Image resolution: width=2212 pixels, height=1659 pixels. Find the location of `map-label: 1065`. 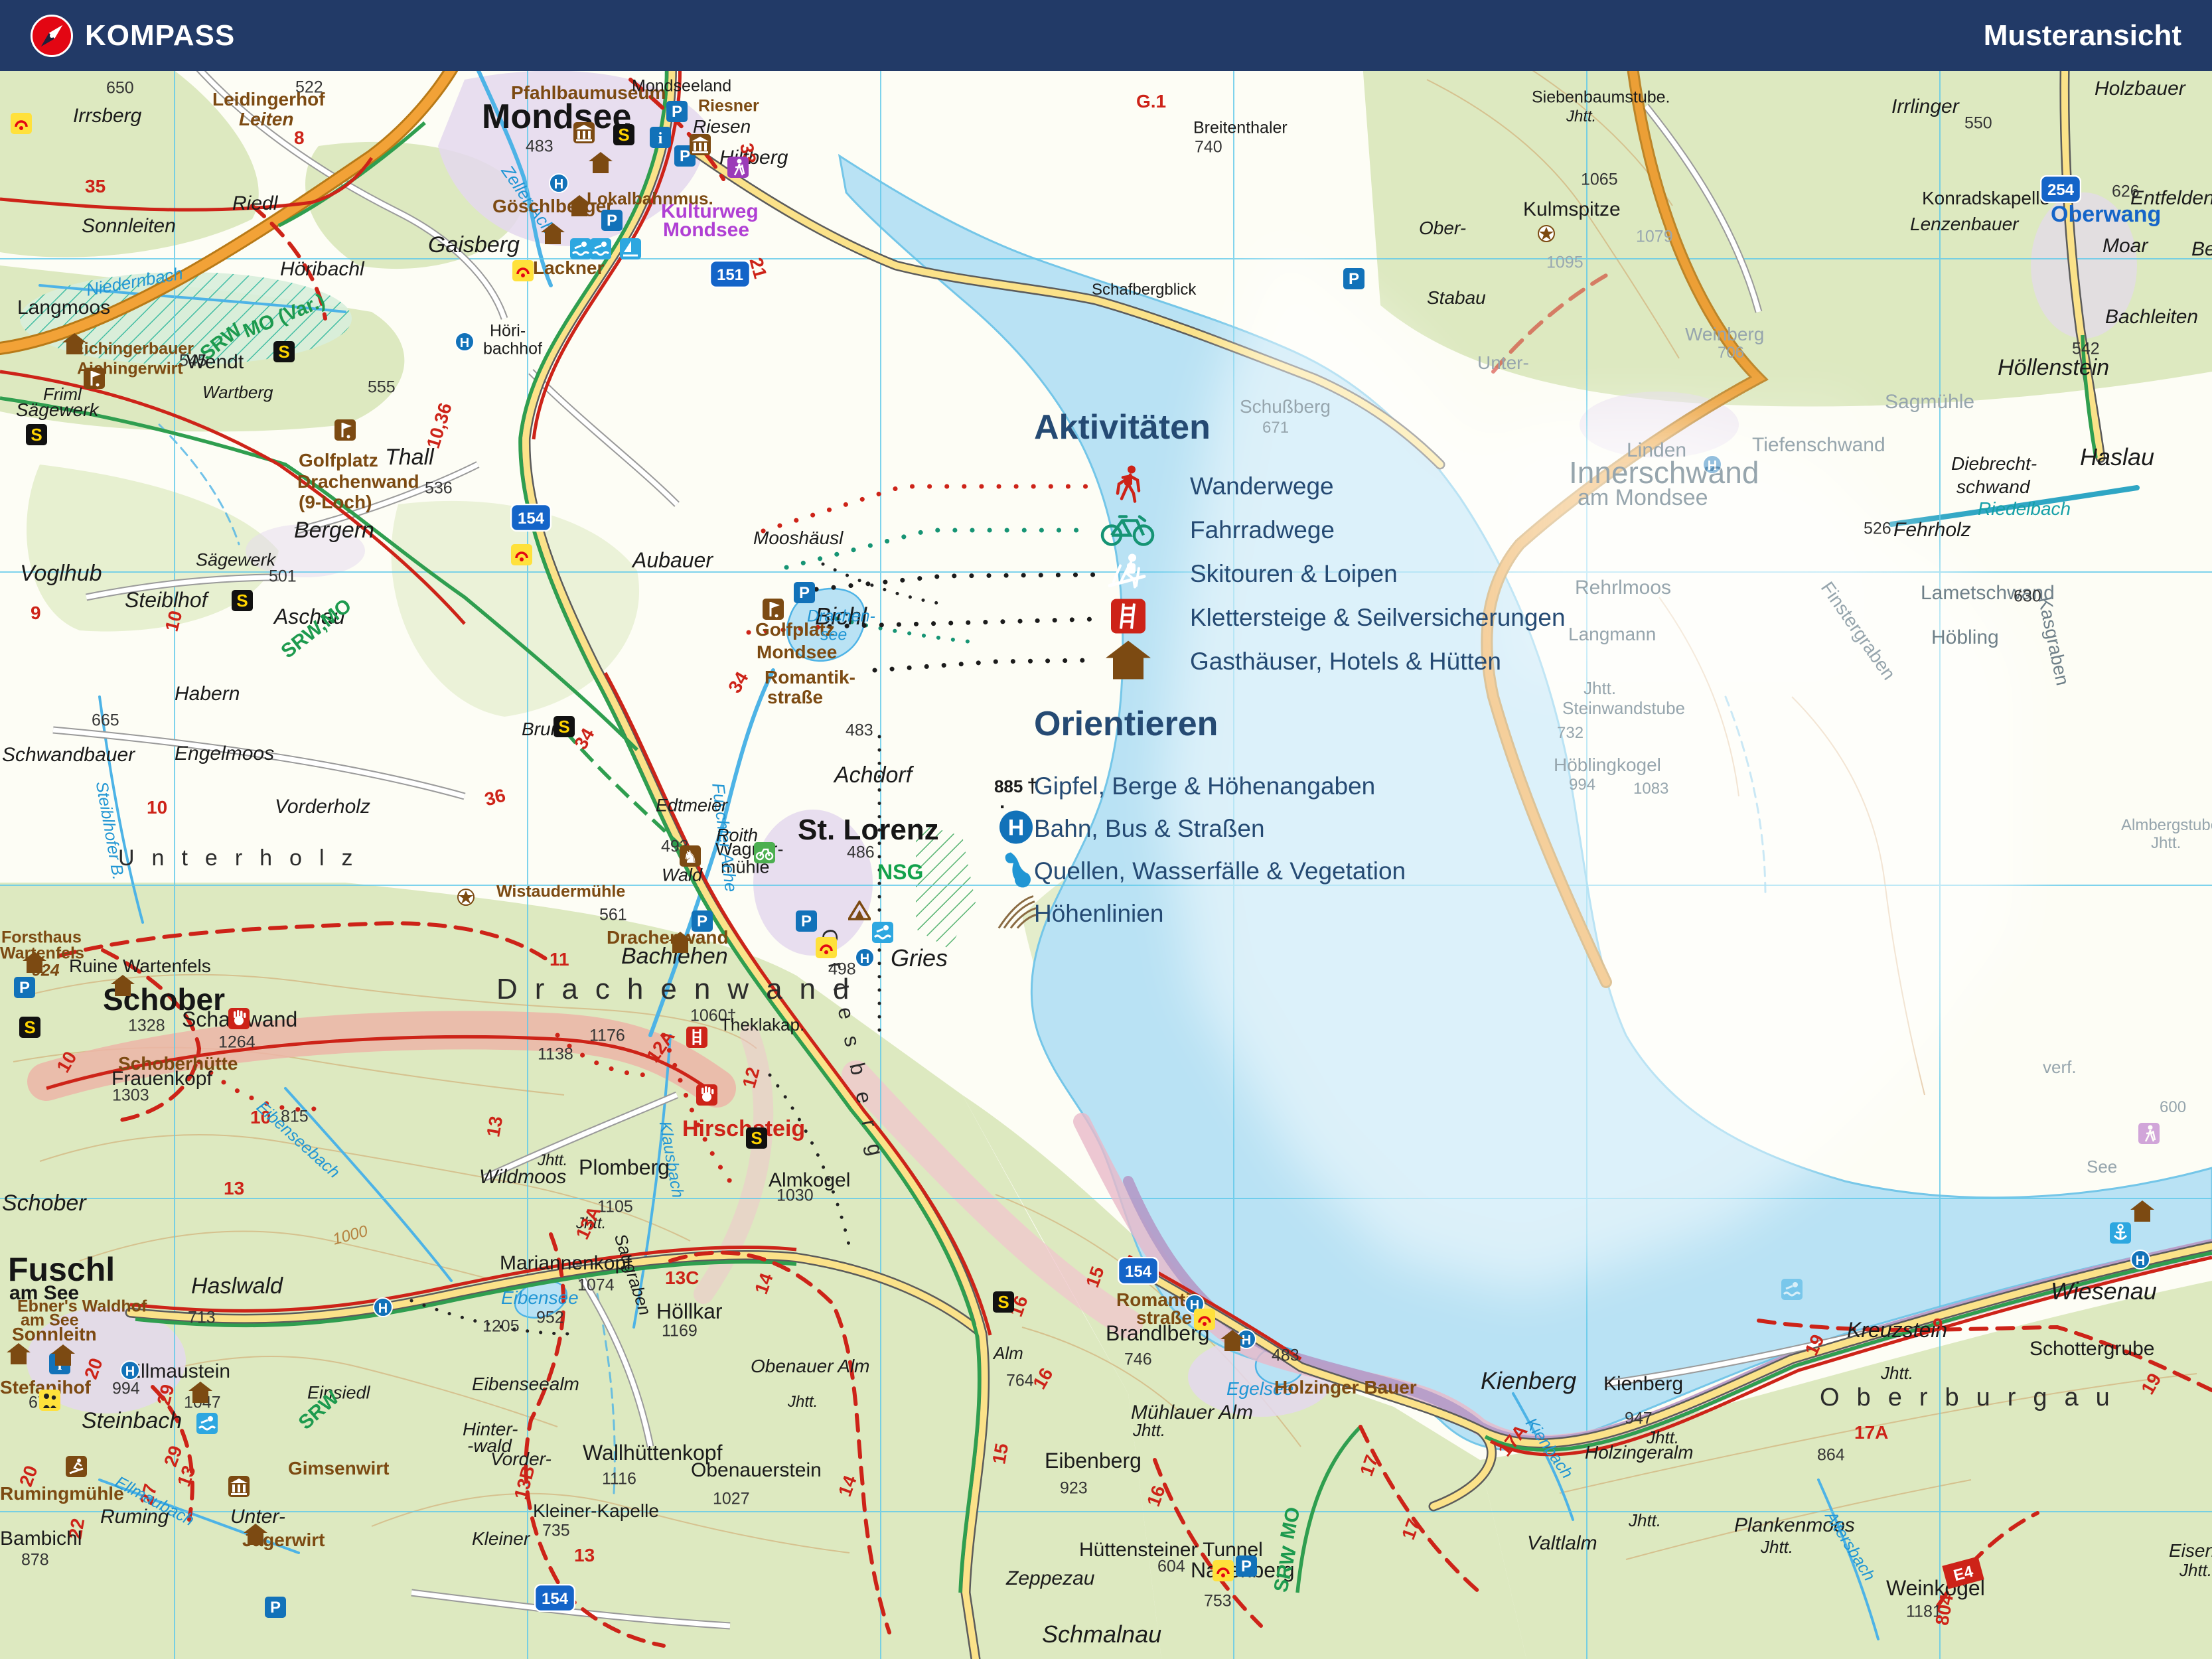

map-label: 1065 is located at coordinates (1599, 179).